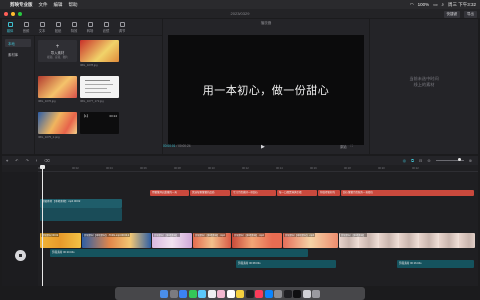 The image size is (480, 300). I want to click on sidebar-item-library: 素材库, so click(18, 54).